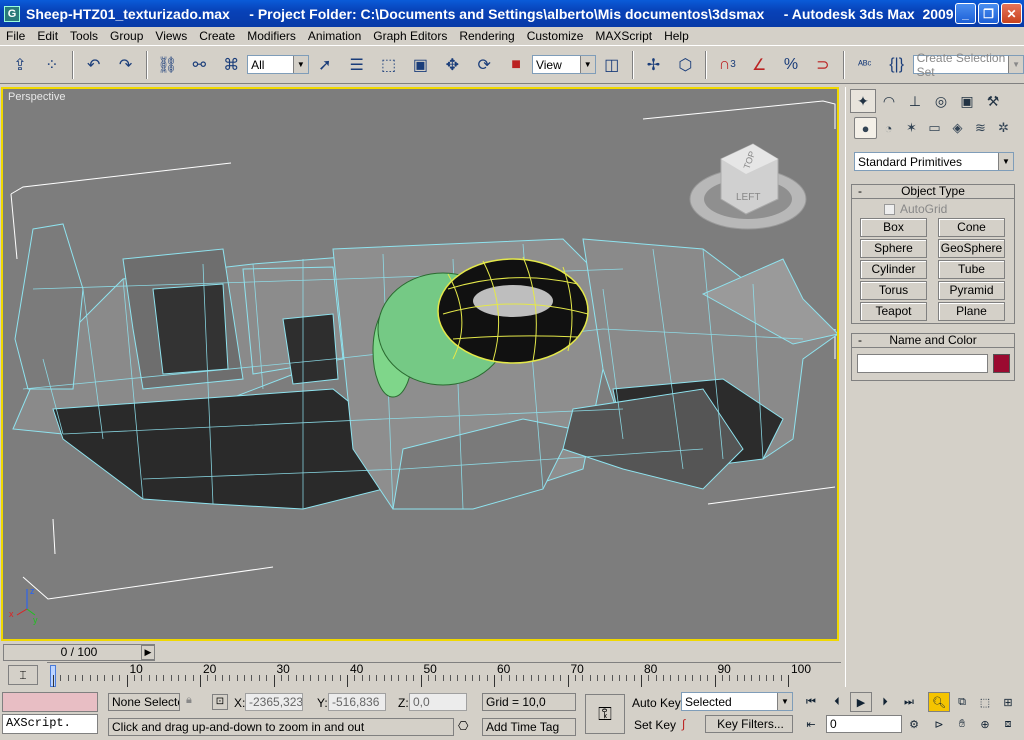 The height and width of the screenshot is (740, 1024). Describe the element at coordinates (888, 128) in the screenshot. I see `shapes-icon: ◔` at that location.